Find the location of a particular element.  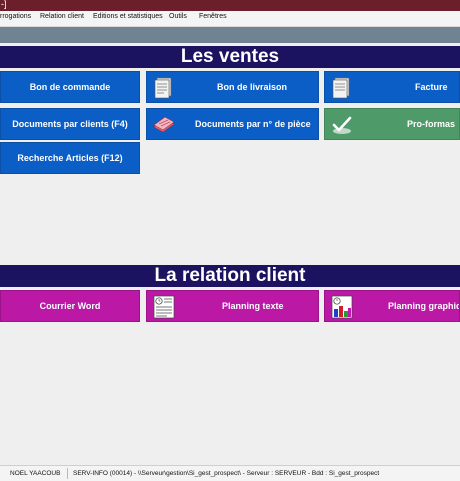

planning-texte-button: Planning texte is located at coordinates (232, 306).